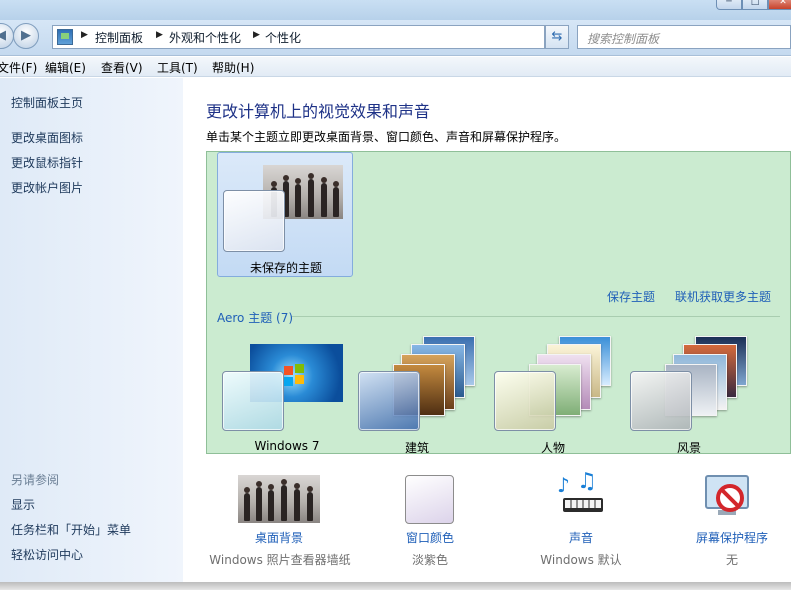 This screenshot has height=590, width=791. I want to click on window-bottom-edge, so click(395, 586).